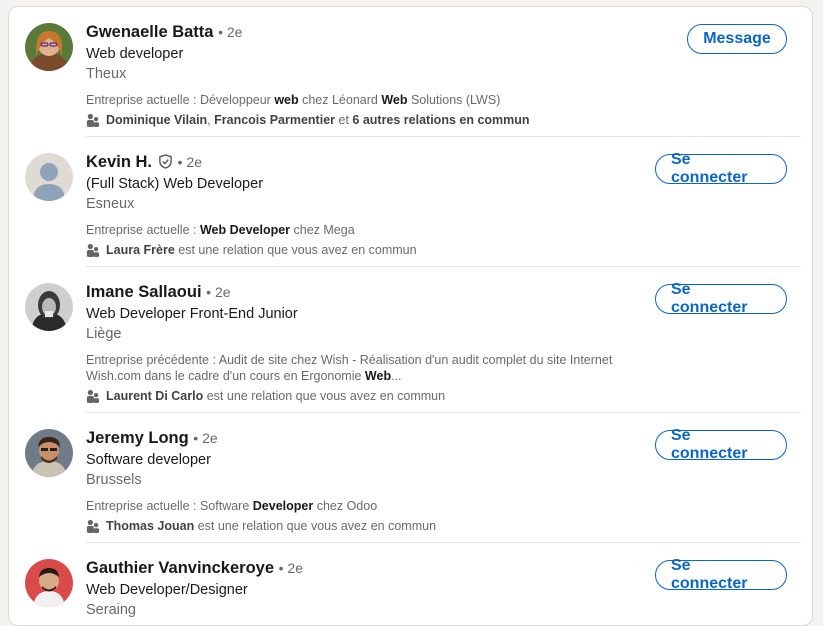 This screenshot has width=823, height=626. Describe the element at coordinates (110, 204) in the screenshot. I see `person-location: Esneux` at that location.